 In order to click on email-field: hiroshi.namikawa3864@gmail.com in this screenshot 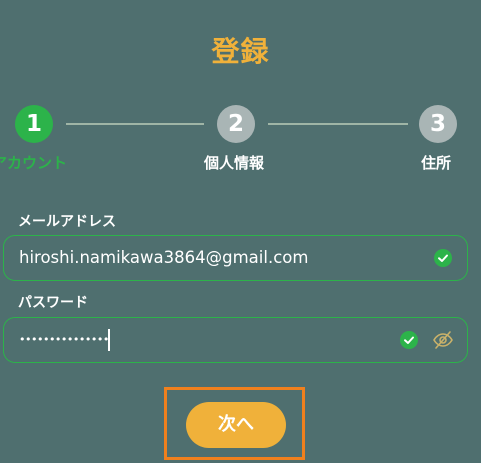, I will do `click(235, 258)`.